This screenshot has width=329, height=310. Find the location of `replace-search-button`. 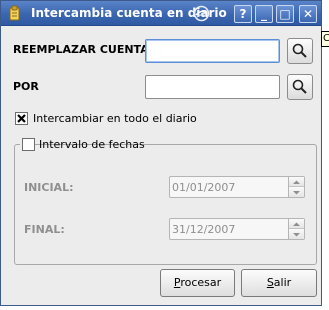

replace-search-button is located at coordinates (300, 51).